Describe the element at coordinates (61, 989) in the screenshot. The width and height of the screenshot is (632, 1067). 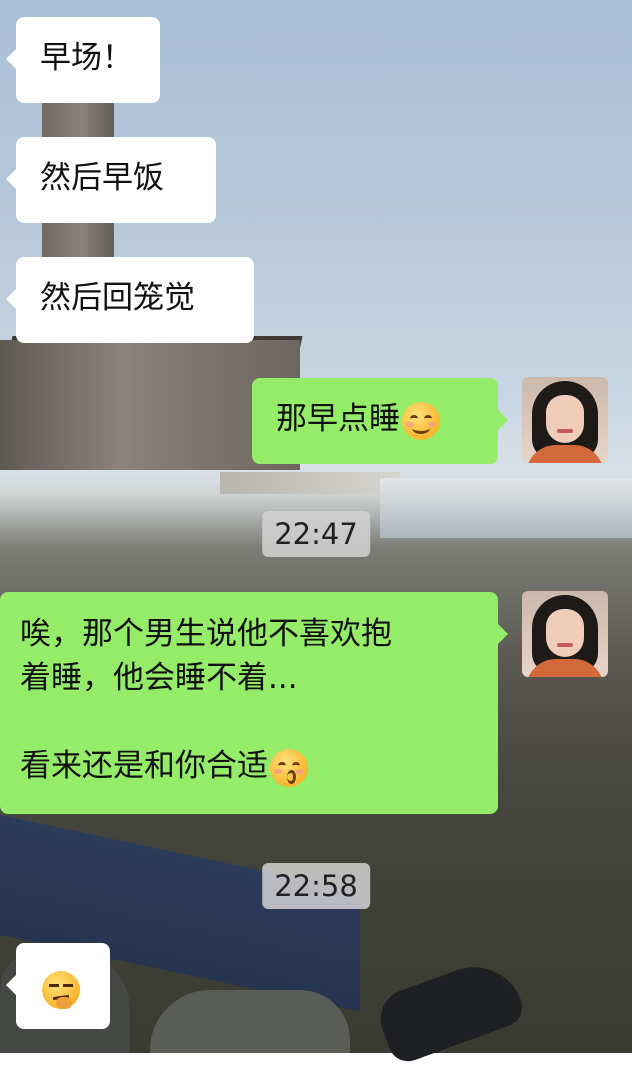
I see `thinking-face-icon` at that location.